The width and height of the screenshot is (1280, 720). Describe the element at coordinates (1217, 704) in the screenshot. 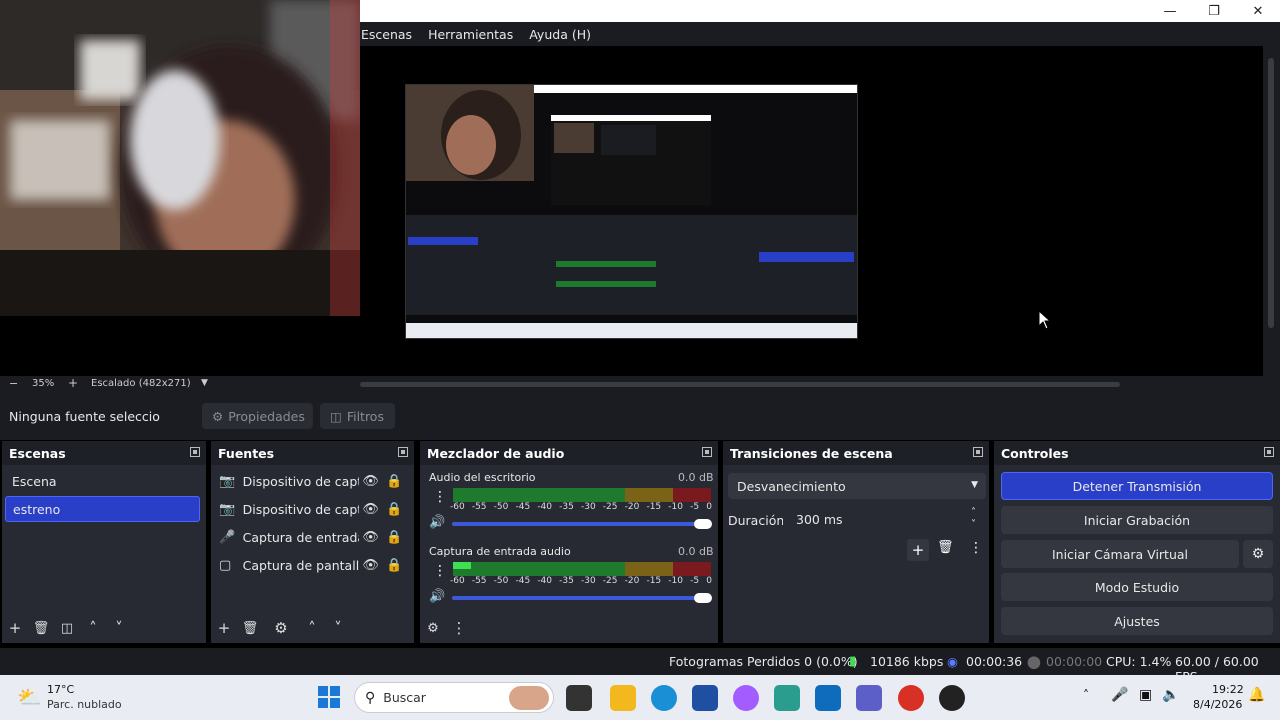

I see `clock-date: 8/4/2026` at that location.